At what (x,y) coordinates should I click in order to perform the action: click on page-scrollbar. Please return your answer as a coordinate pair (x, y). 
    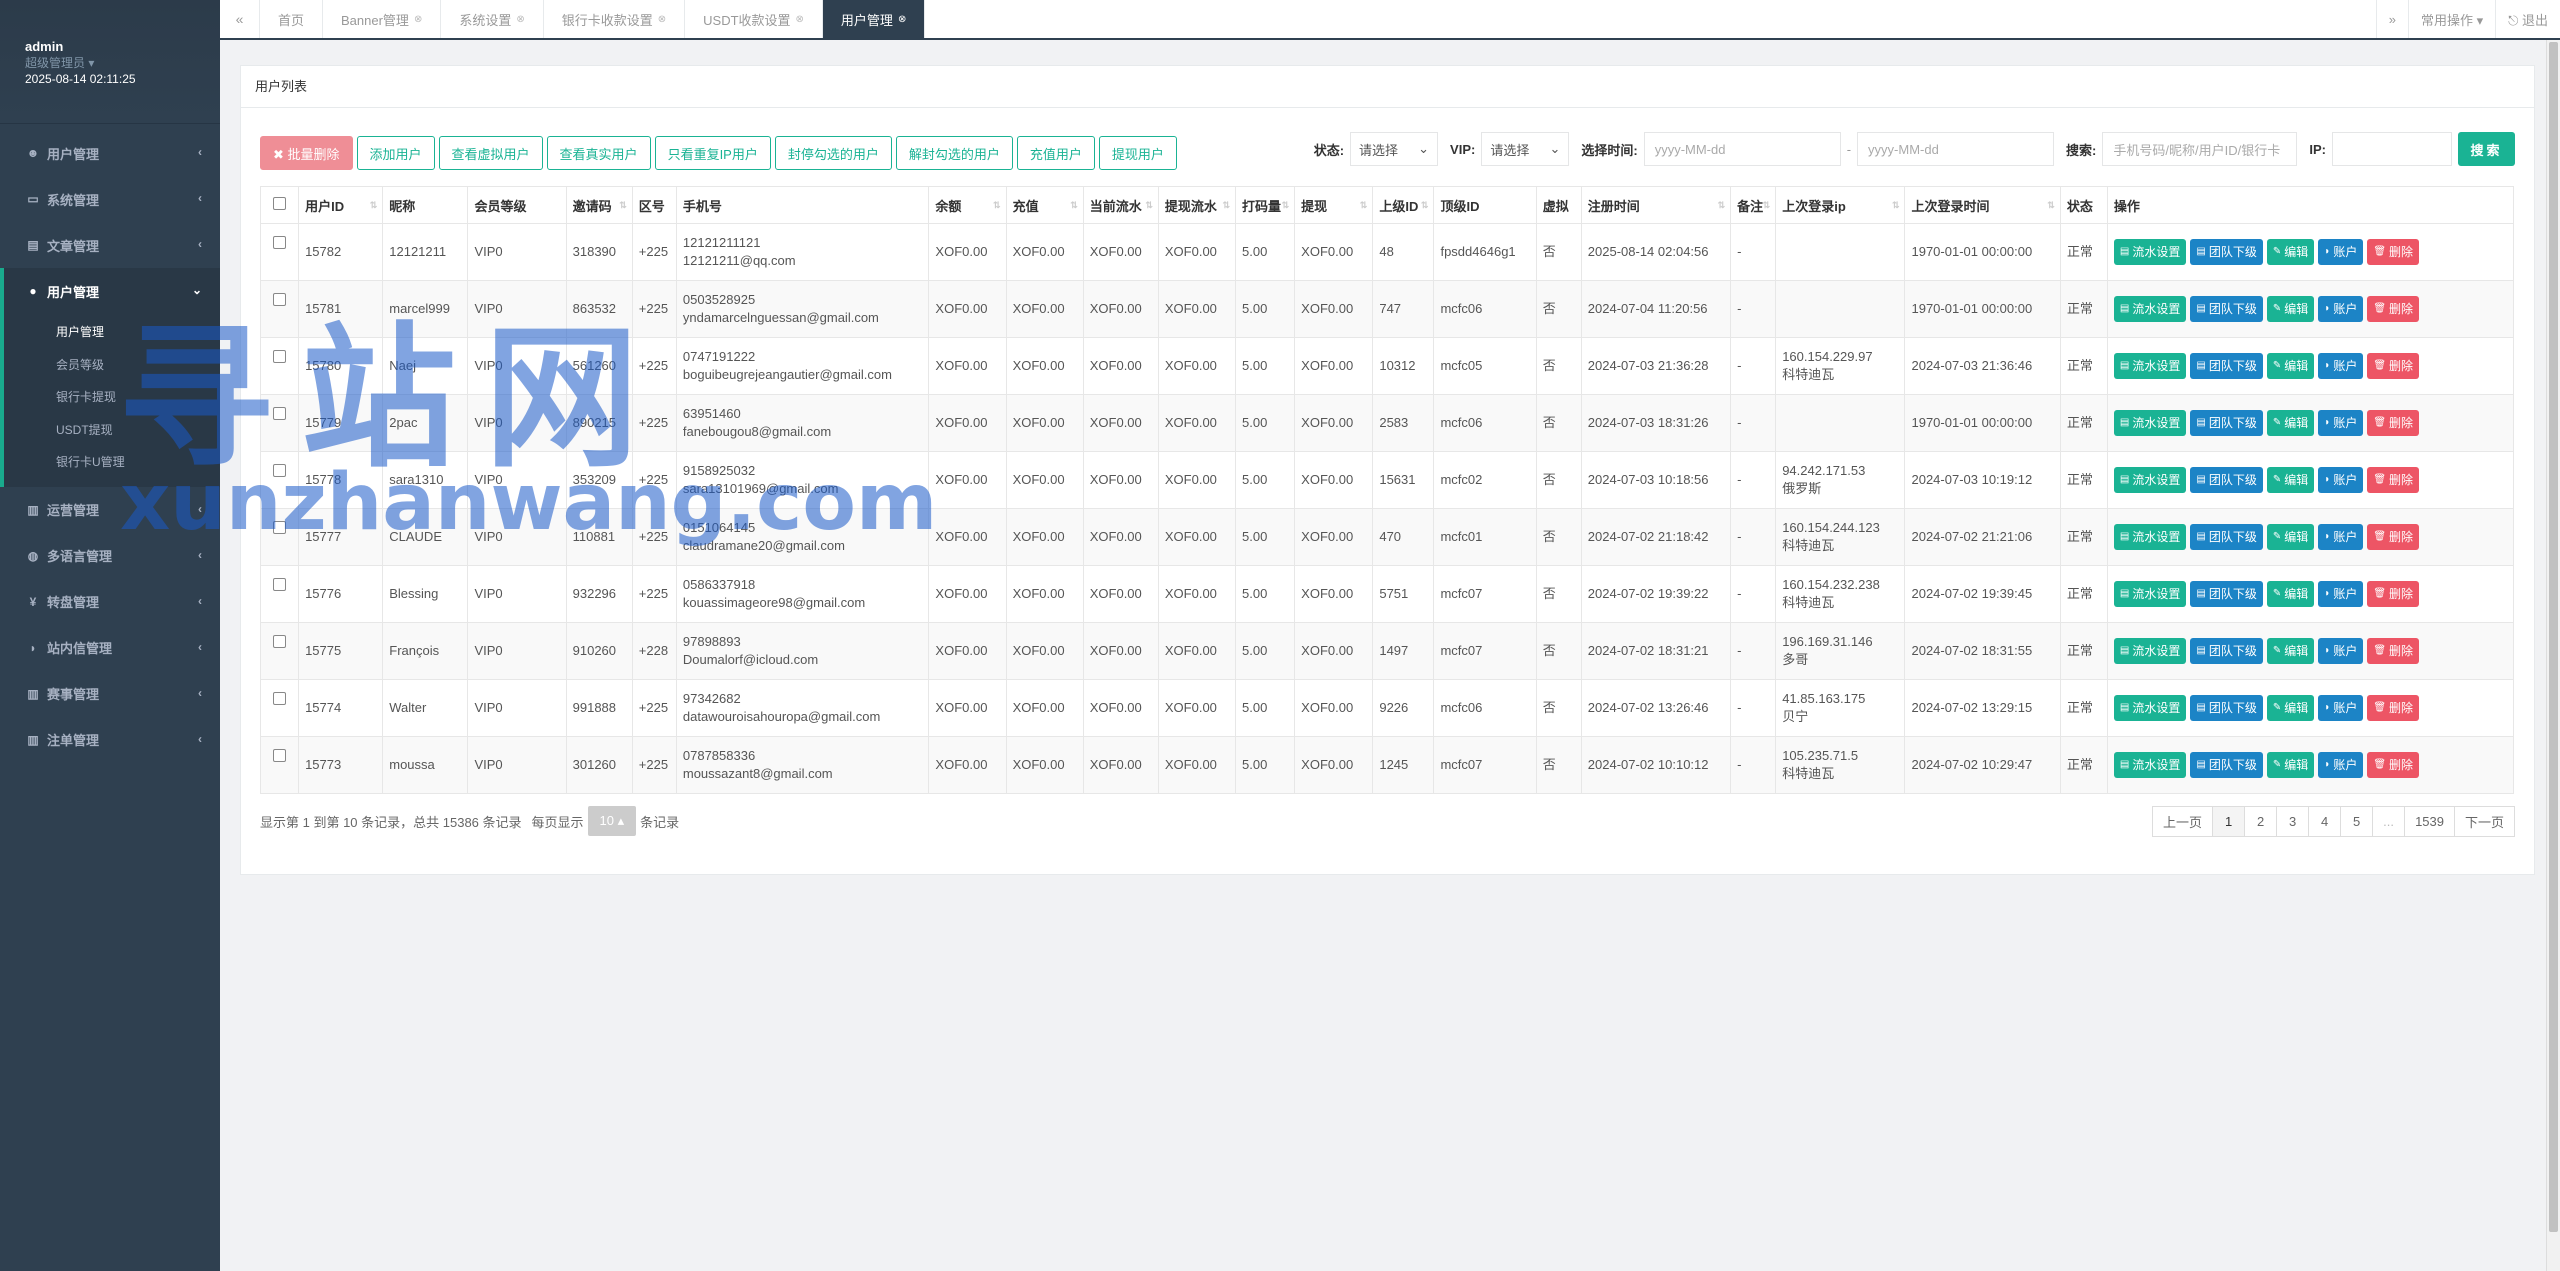
    Looking at the image, I should click on (2553, 655).